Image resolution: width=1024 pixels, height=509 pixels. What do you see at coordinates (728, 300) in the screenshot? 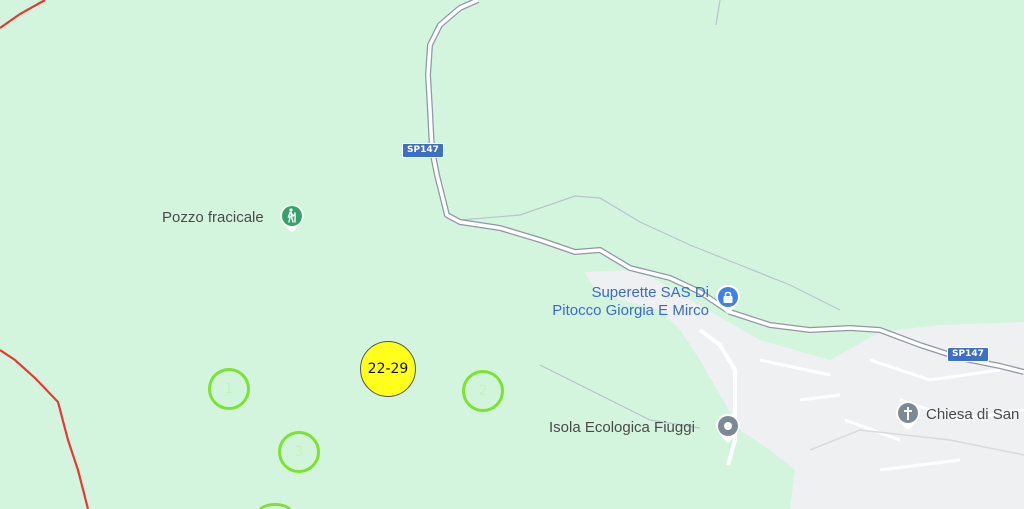
I see `shopping-bag-icon` at bounding box center [728, 300].